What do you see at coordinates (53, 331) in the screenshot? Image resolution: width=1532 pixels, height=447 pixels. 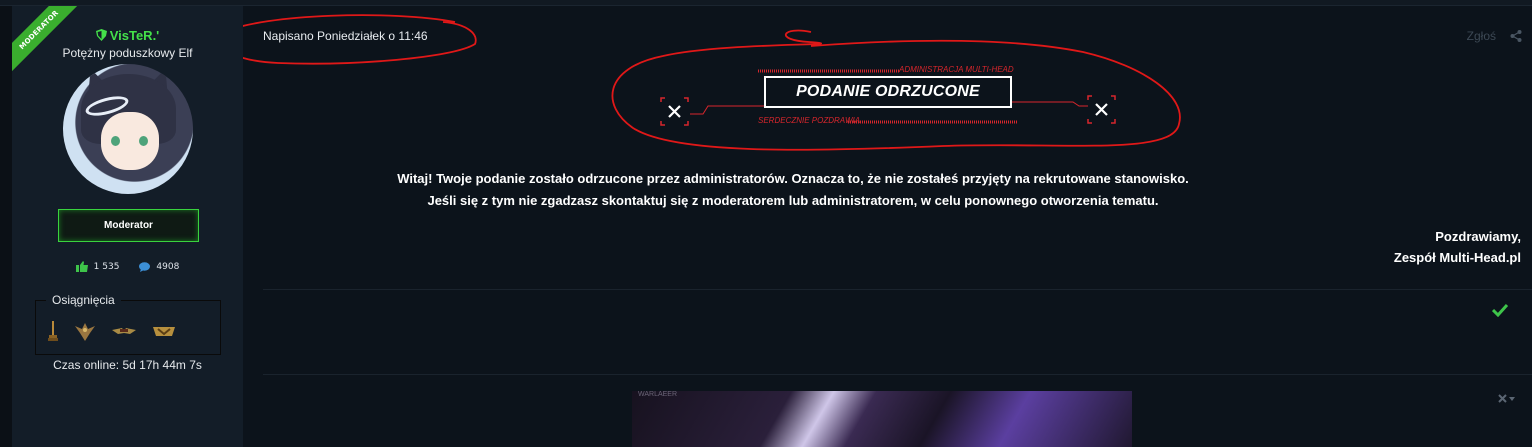 I see `trophy-icon` at bounding box center [53, 331].